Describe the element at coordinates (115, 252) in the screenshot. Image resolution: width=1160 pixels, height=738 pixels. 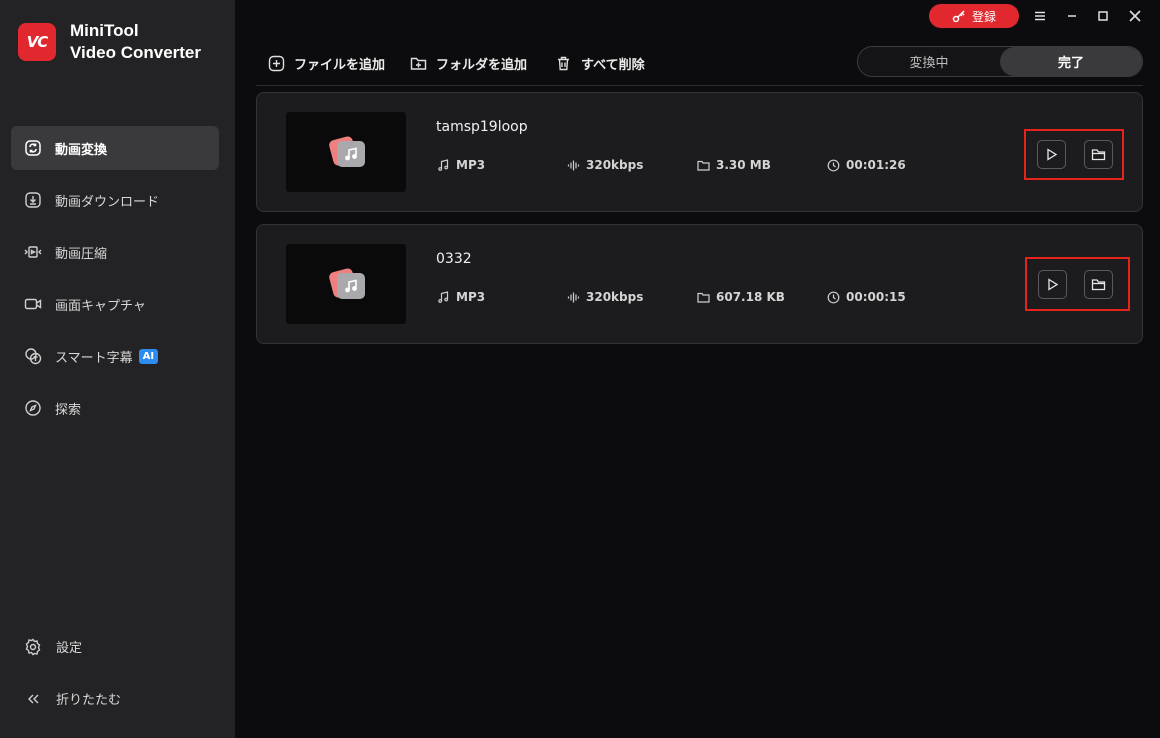
I see `sidebar-item-video-compress: 動画圧縮` at that location.